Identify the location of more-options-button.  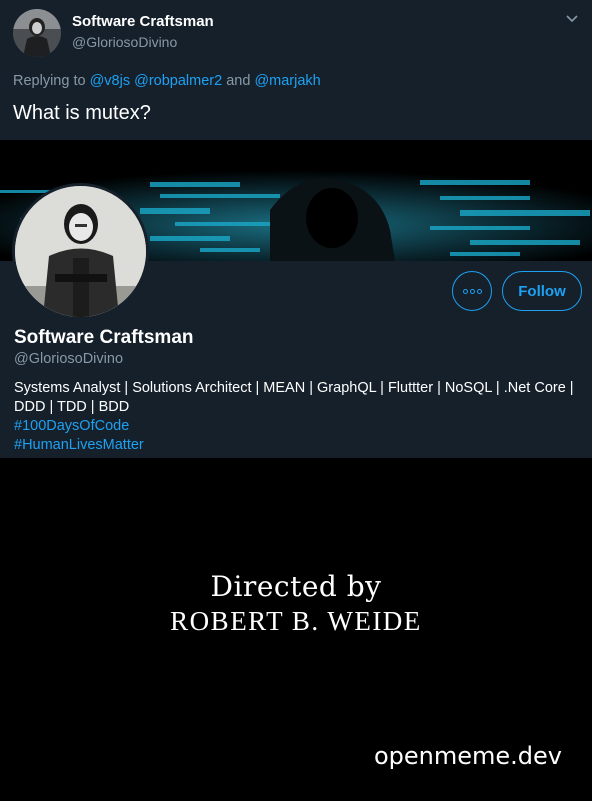
(472, 291).